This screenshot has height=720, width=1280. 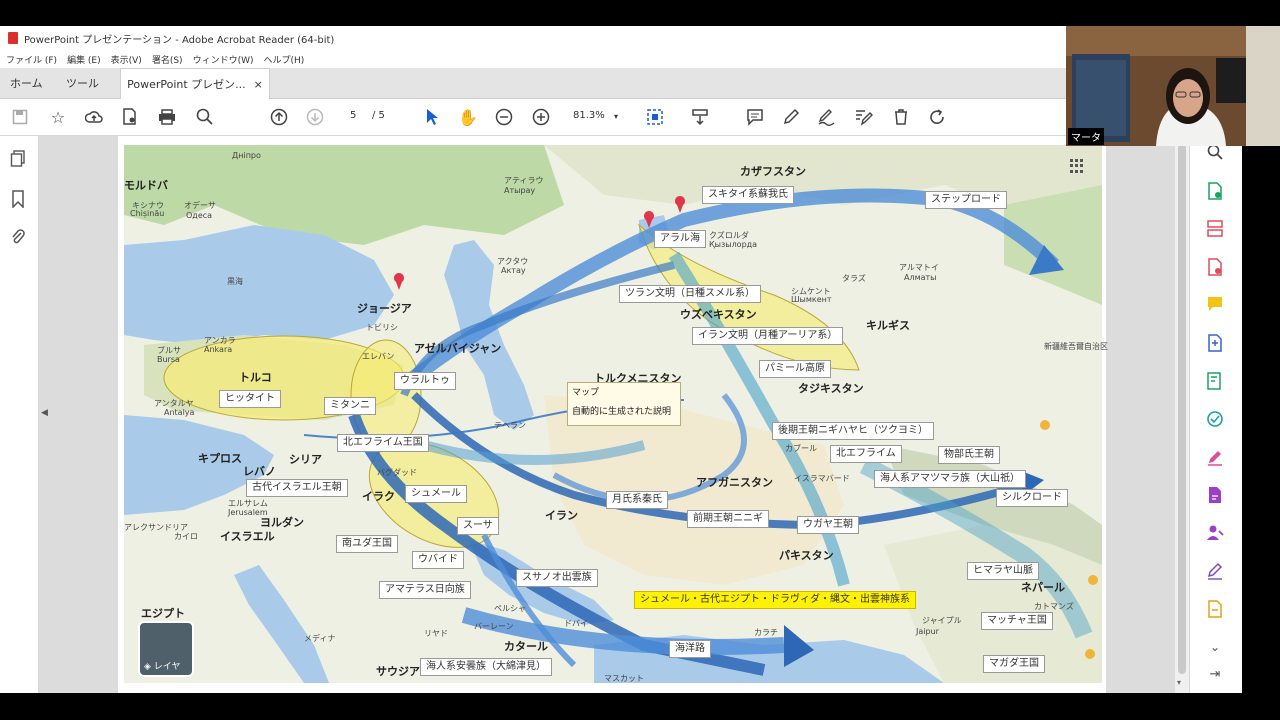 What do you see at coordinates (258, 84) in the screenshot?
I see `close-tab-icon: ×` at bounding box center [258, 84].